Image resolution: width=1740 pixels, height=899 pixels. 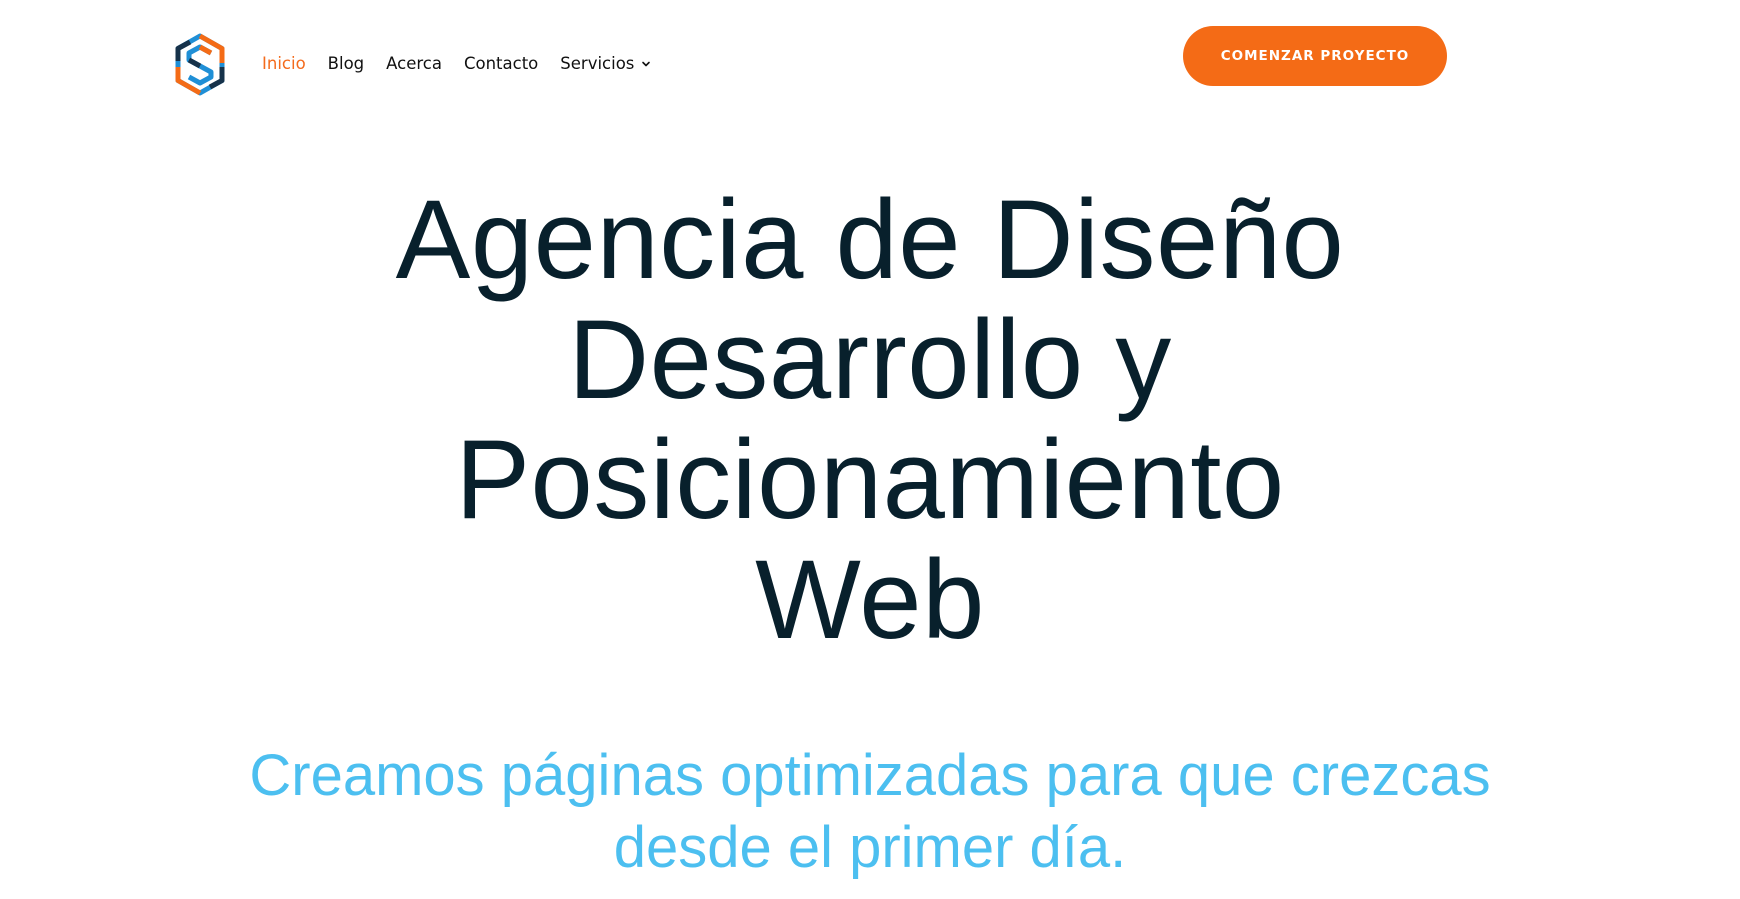 What do you see at coordinates (597, 63) in the screenshot?
I see `nav-item-label: Servicios` at bounding box center [597, 63].